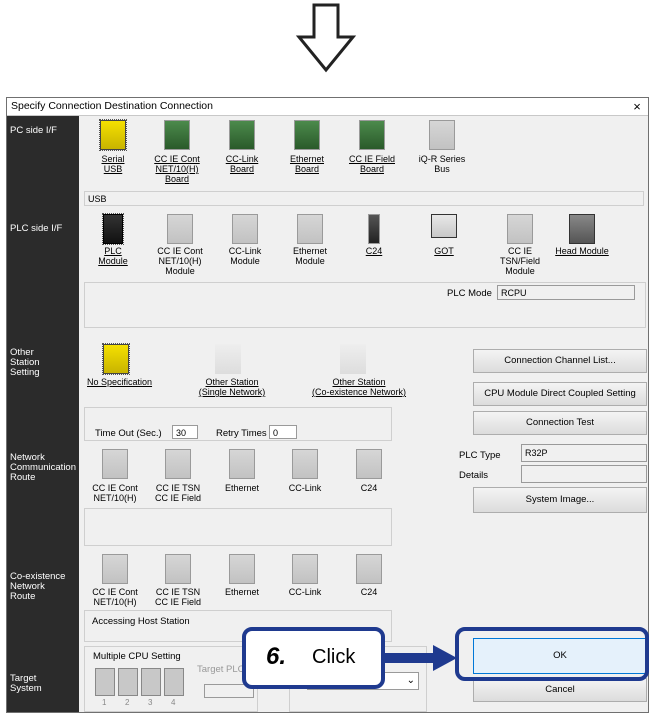 The height and width of the screenshot is (713, 650). I want to click on net-item-c24: C24, so click(369, 488).